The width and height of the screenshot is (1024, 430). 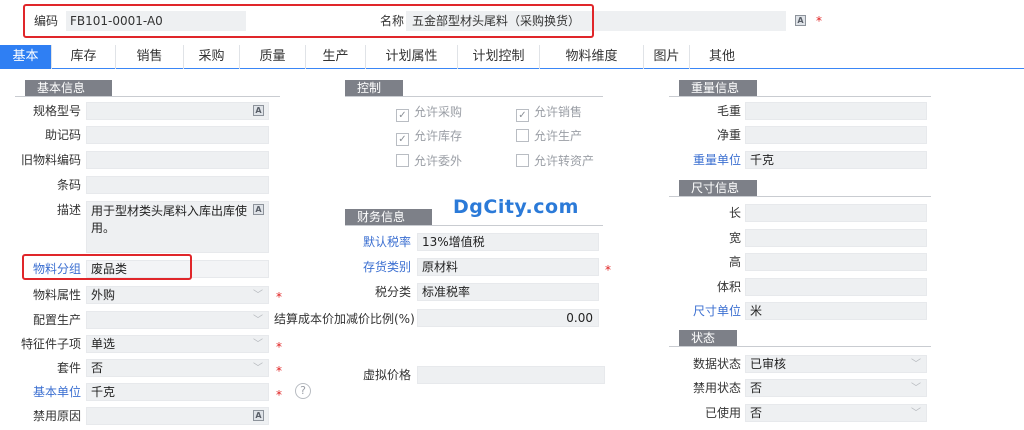 What do you see at coordinates (177, 160) in the screenshot?
I see `old-code-field` at bounding box center [177, 160].